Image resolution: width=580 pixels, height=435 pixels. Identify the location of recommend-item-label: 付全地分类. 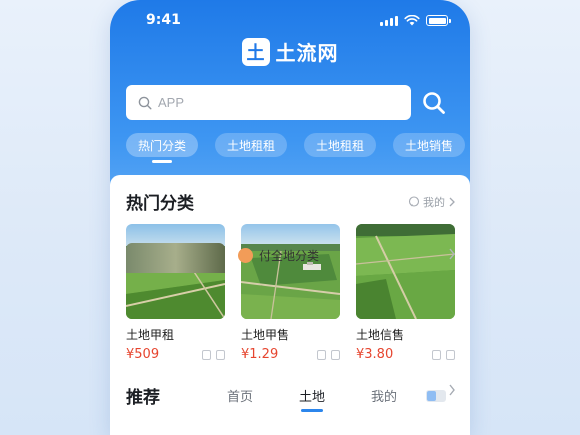
(289, 256).